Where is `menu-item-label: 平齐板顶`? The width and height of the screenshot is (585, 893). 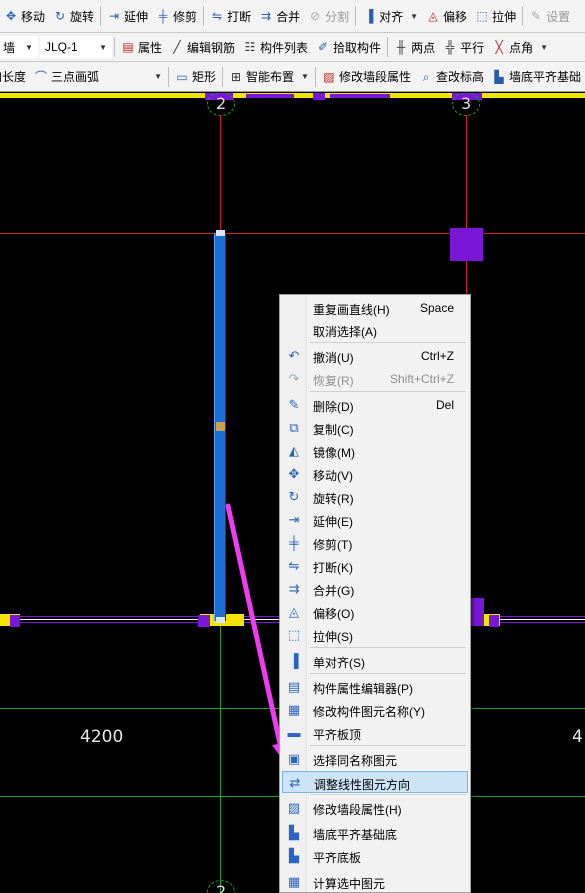 menu-item-label: 平齐板顶 is located at coordinates (337, 735).